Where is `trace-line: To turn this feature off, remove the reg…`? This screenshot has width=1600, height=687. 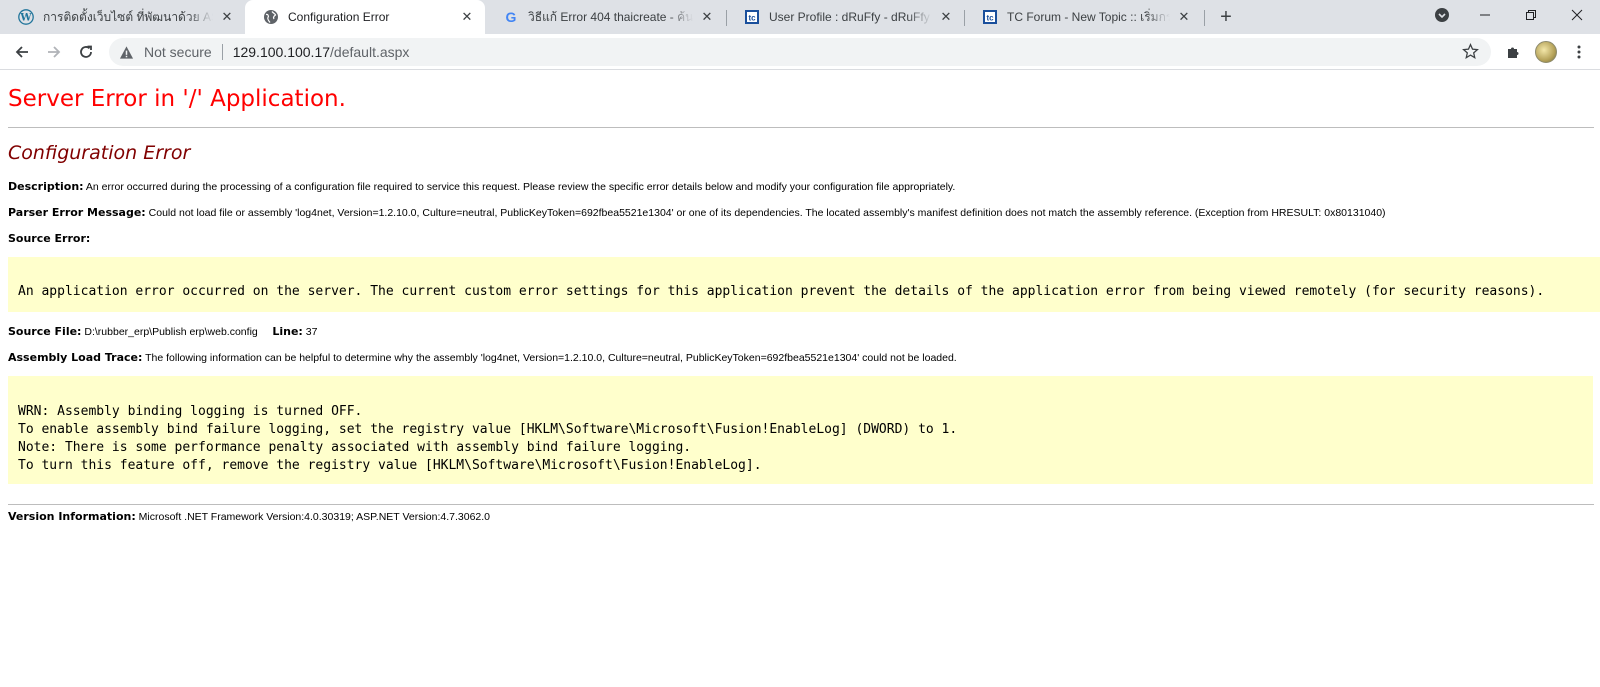
trace-line: To turn this feature off, remove the reg… is located at coordinates (390, 465).